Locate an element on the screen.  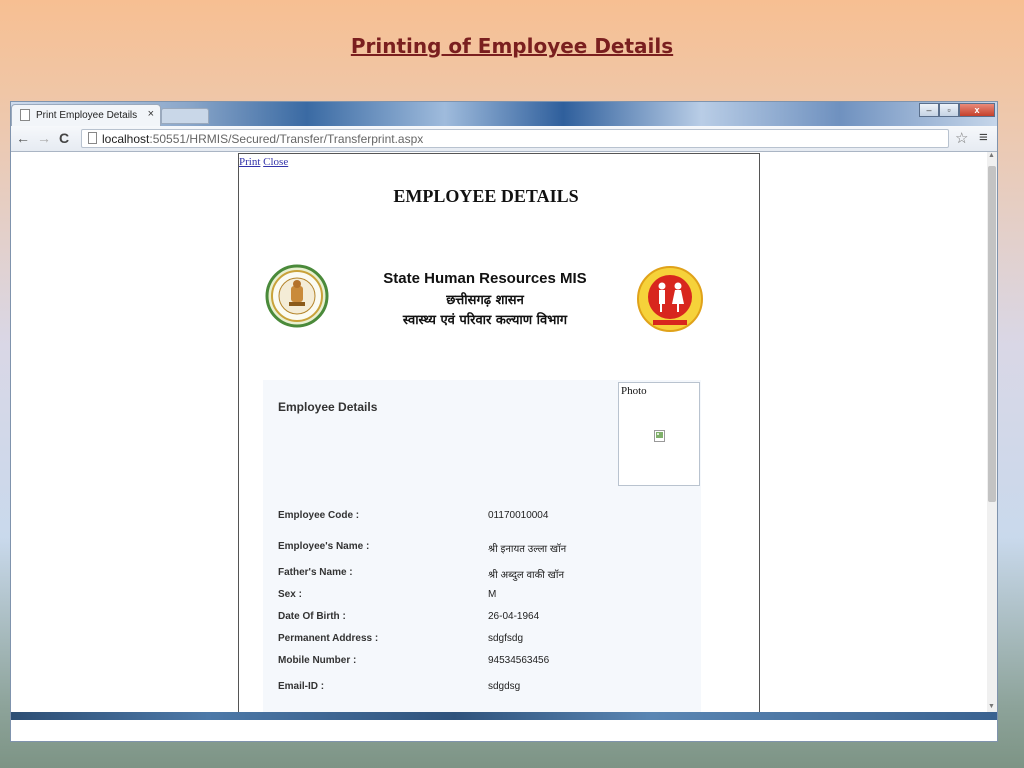
forward-arrow-icon: → is located at coordinates (44, 138).